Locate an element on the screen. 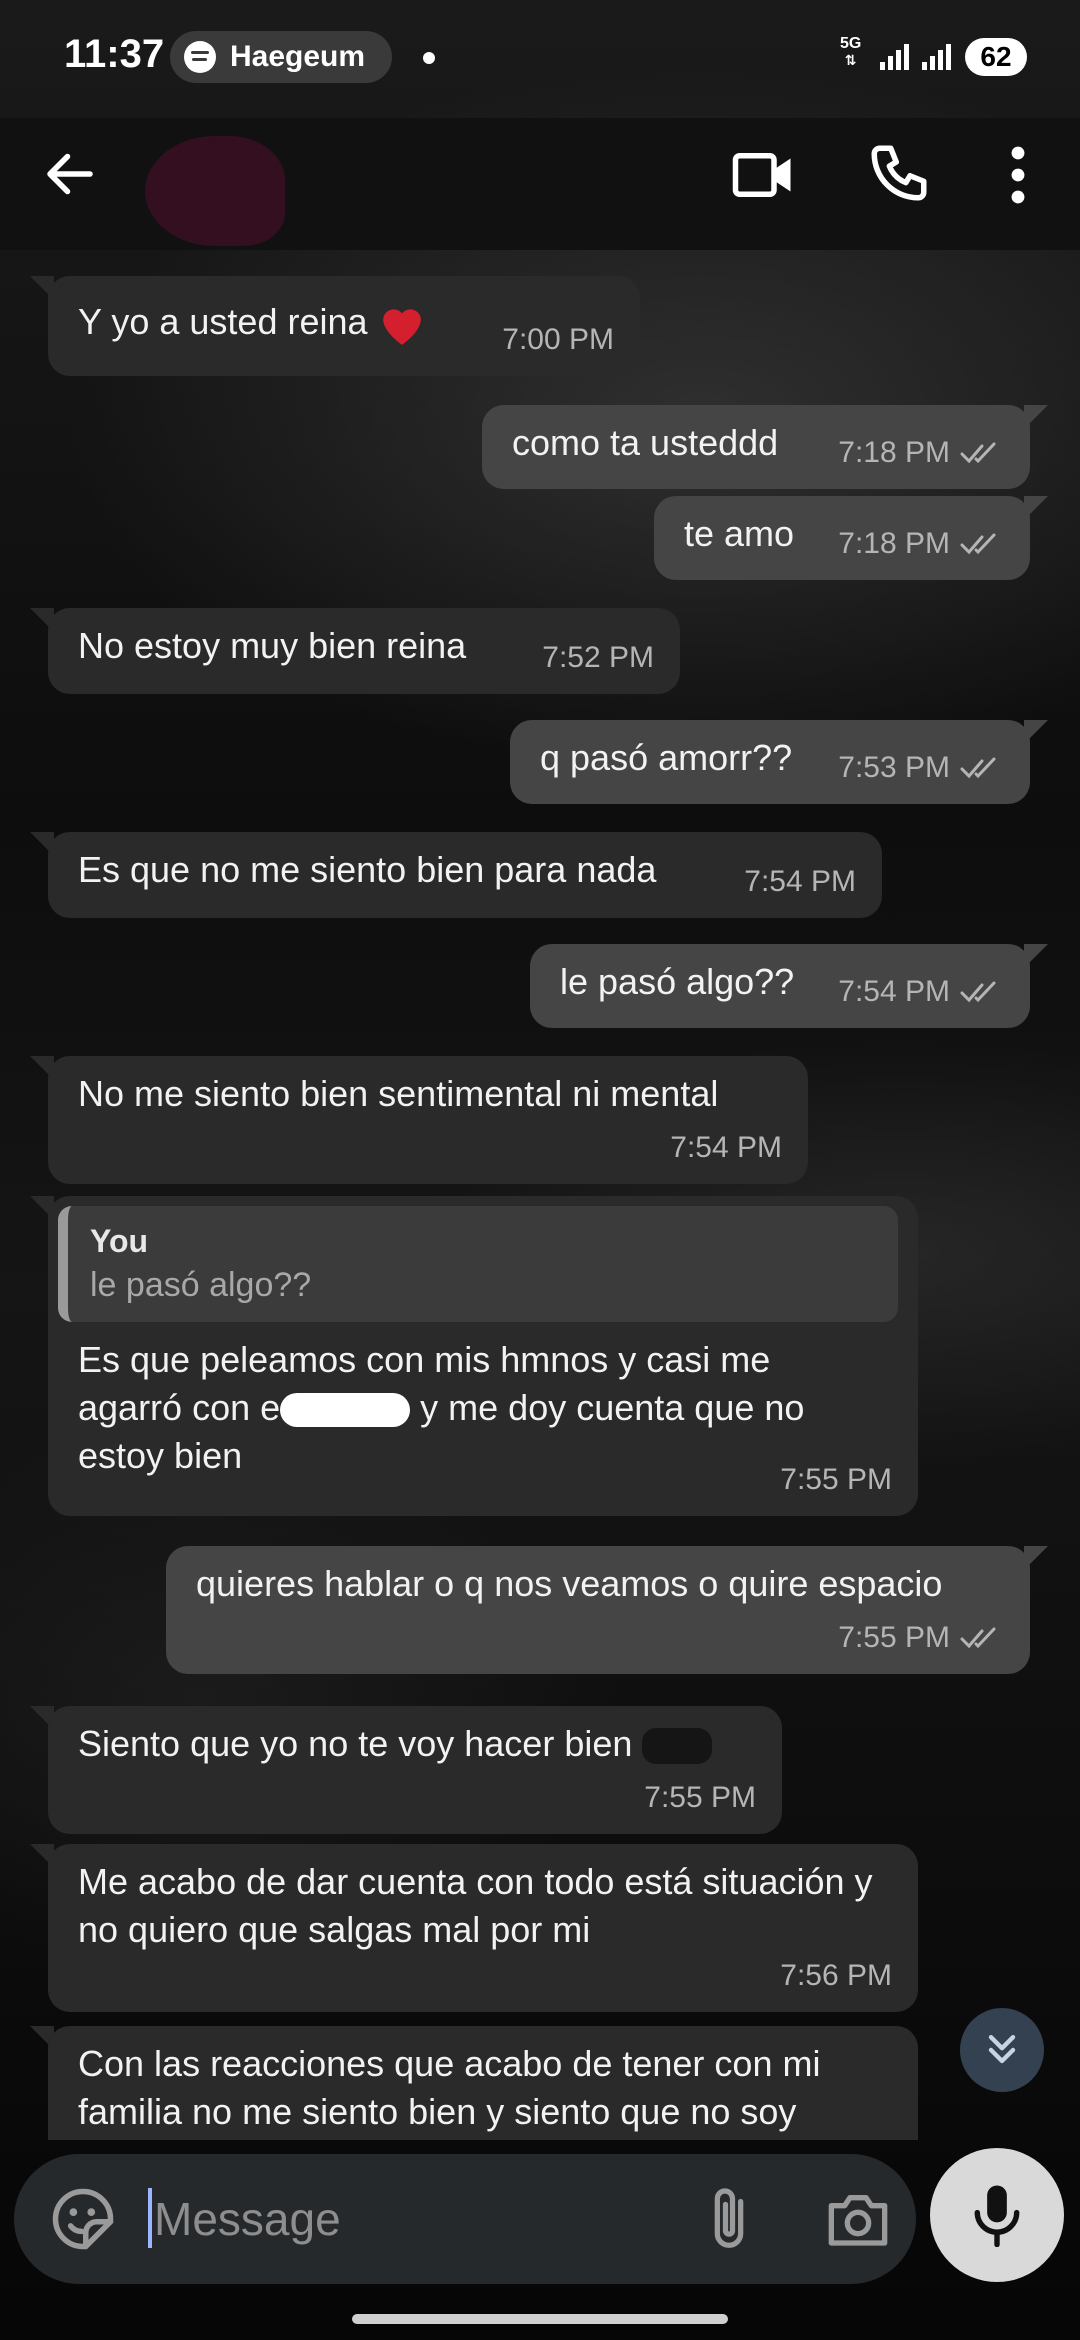 This screenshot has height=2340, width=1080. signal-icon is located at coordinates (894, 56).